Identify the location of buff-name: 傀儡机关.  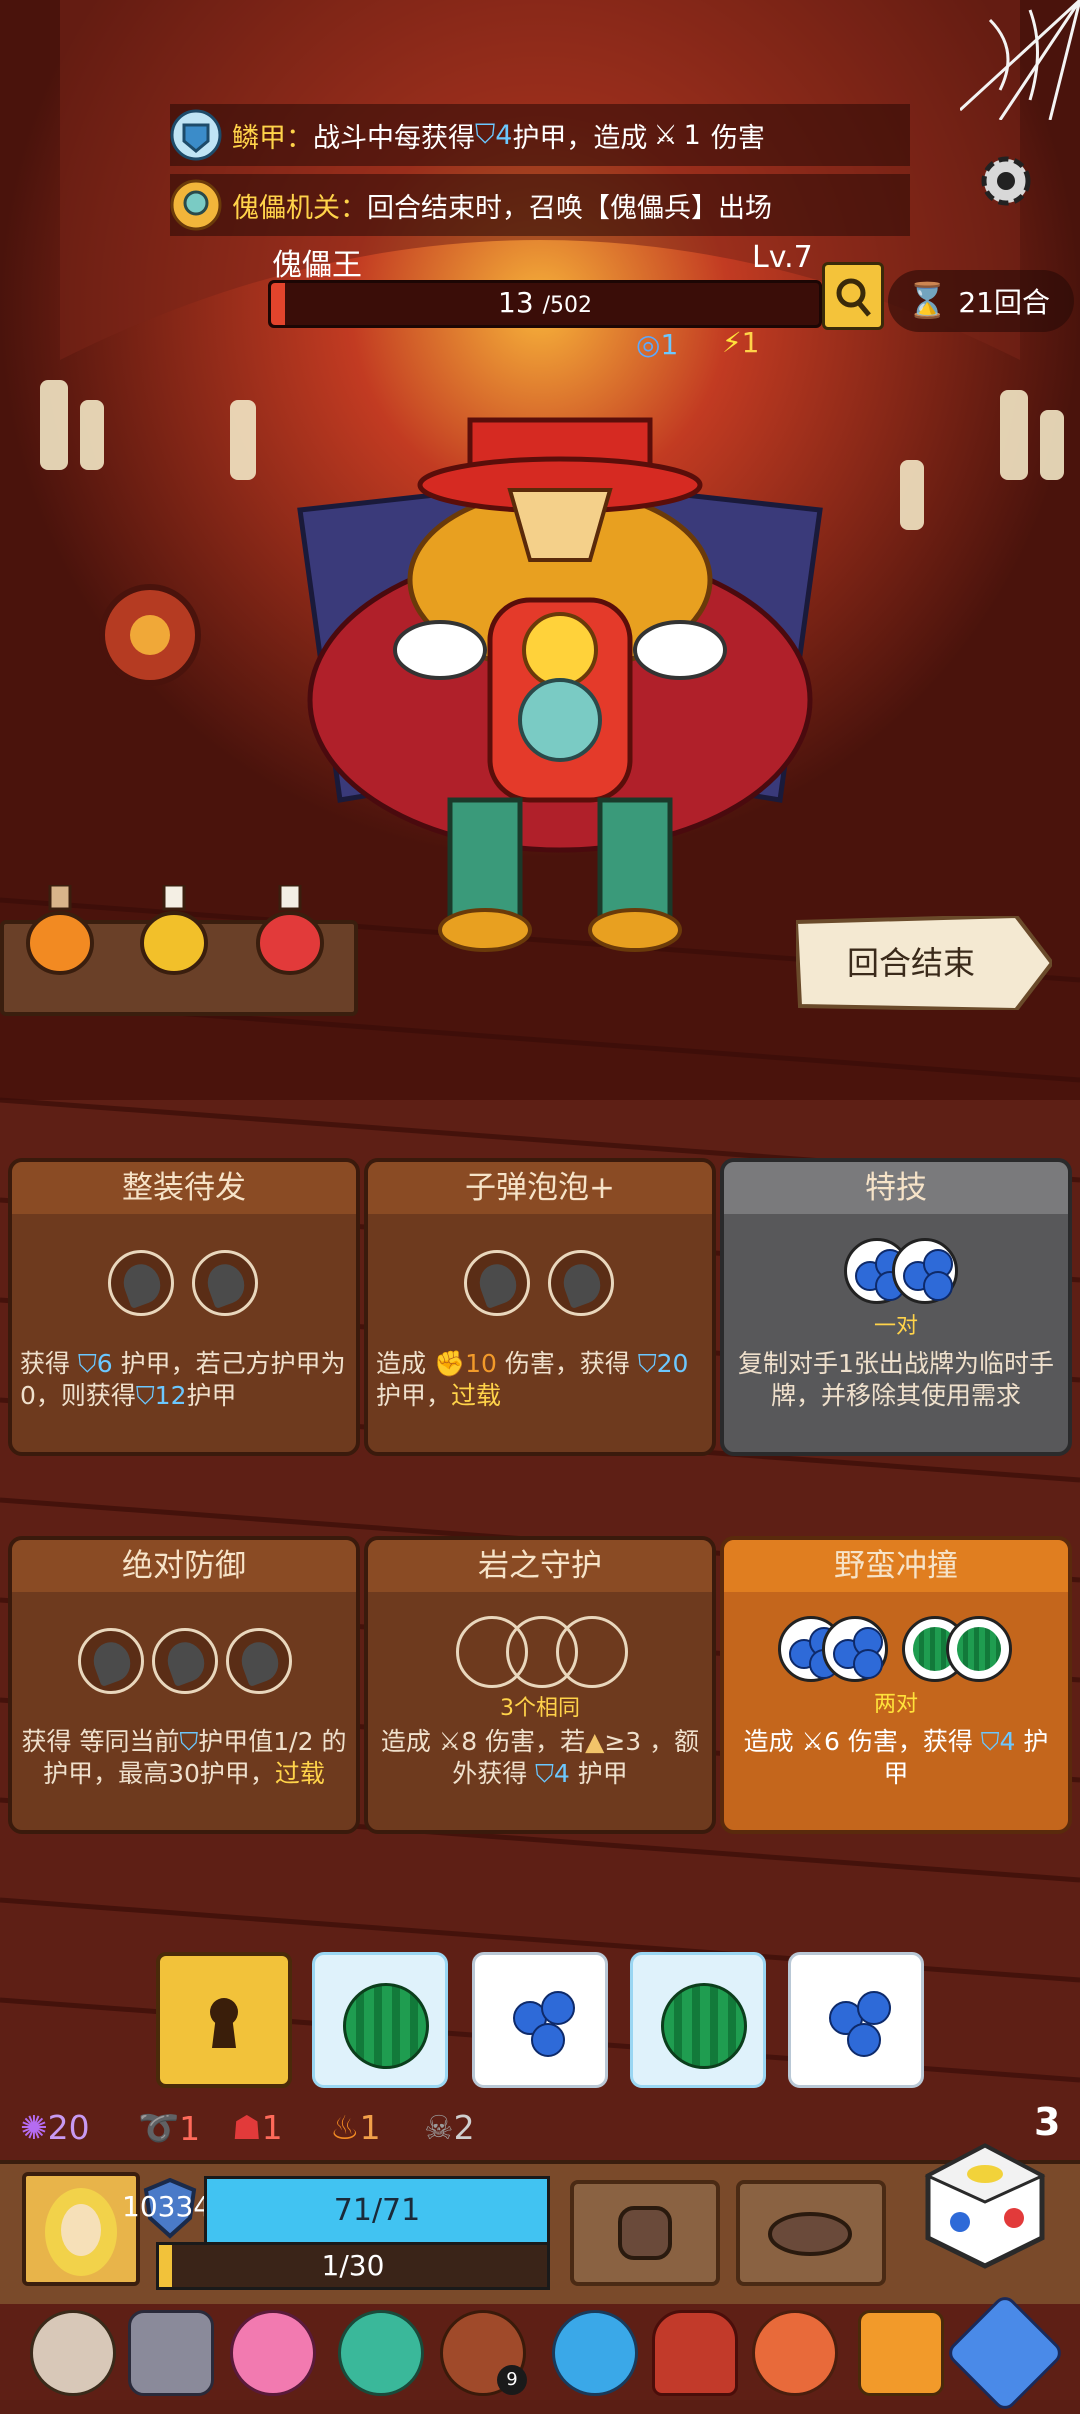
(286, 208).